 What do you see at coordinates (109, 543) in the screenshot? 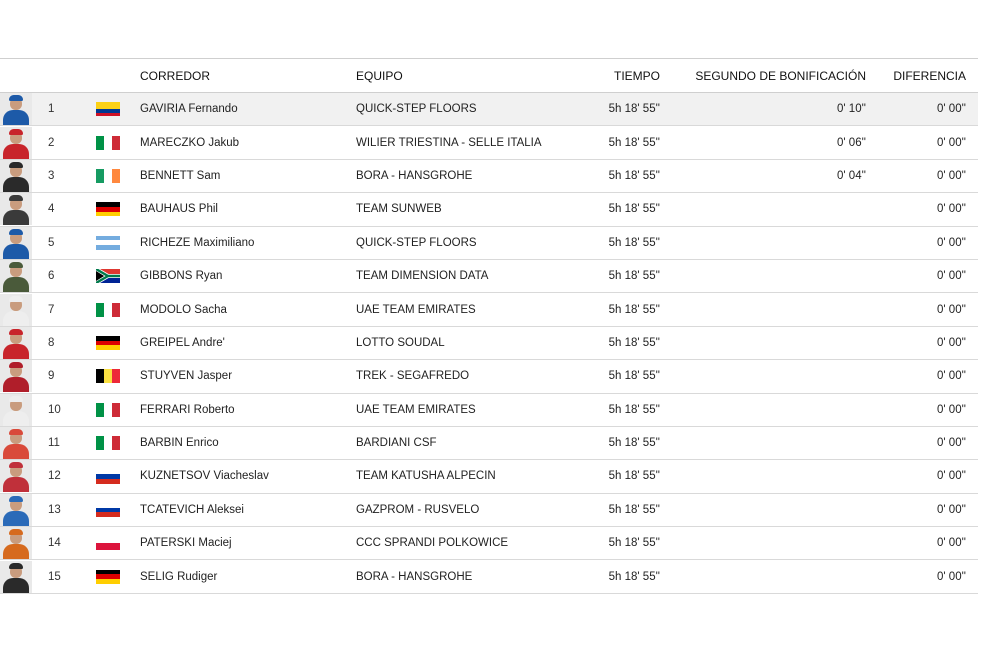
I see `flag-poland-icon` at bounding box center [109, 543].